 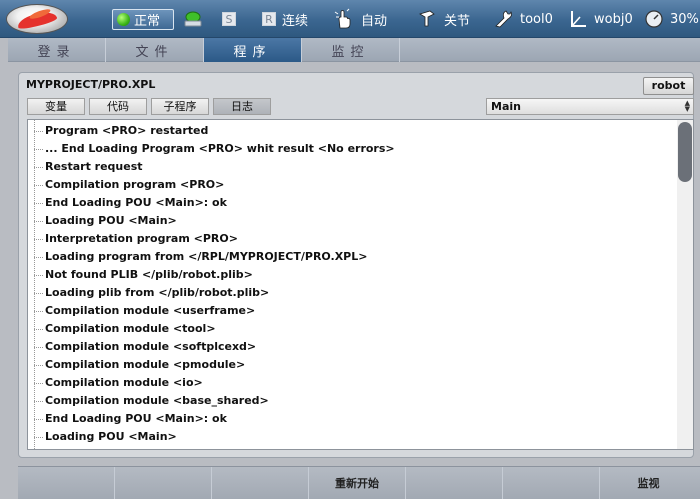 I want to click on log-scrollbar, so click(x=685, y=284).